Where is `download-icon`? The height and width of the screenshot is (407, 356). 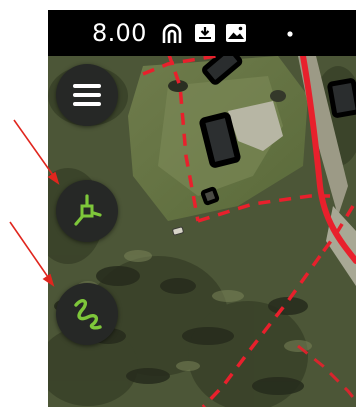
download-icon is located at coordinates (205, 33).